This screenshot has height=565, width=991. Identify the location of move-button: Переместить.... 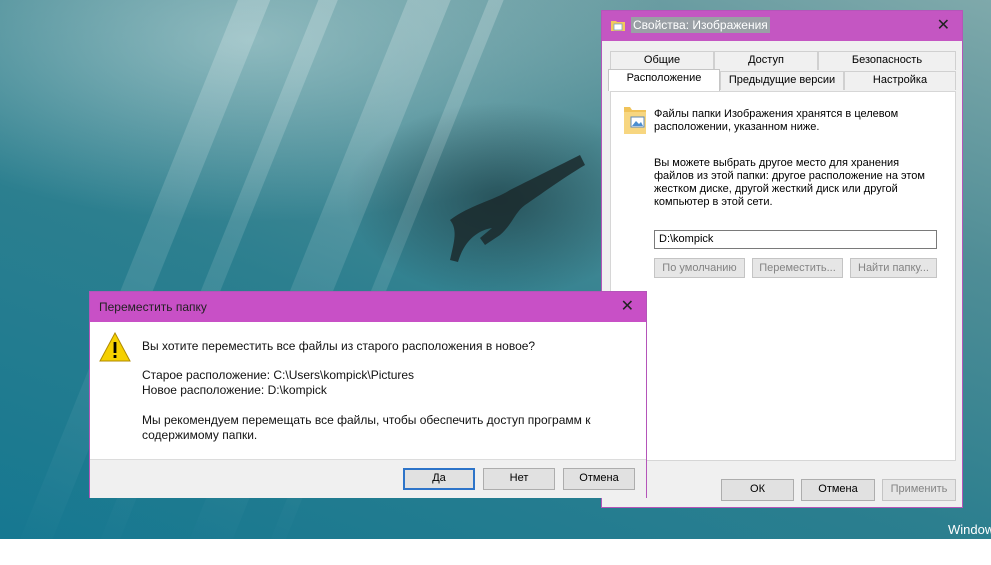
(797, 268).